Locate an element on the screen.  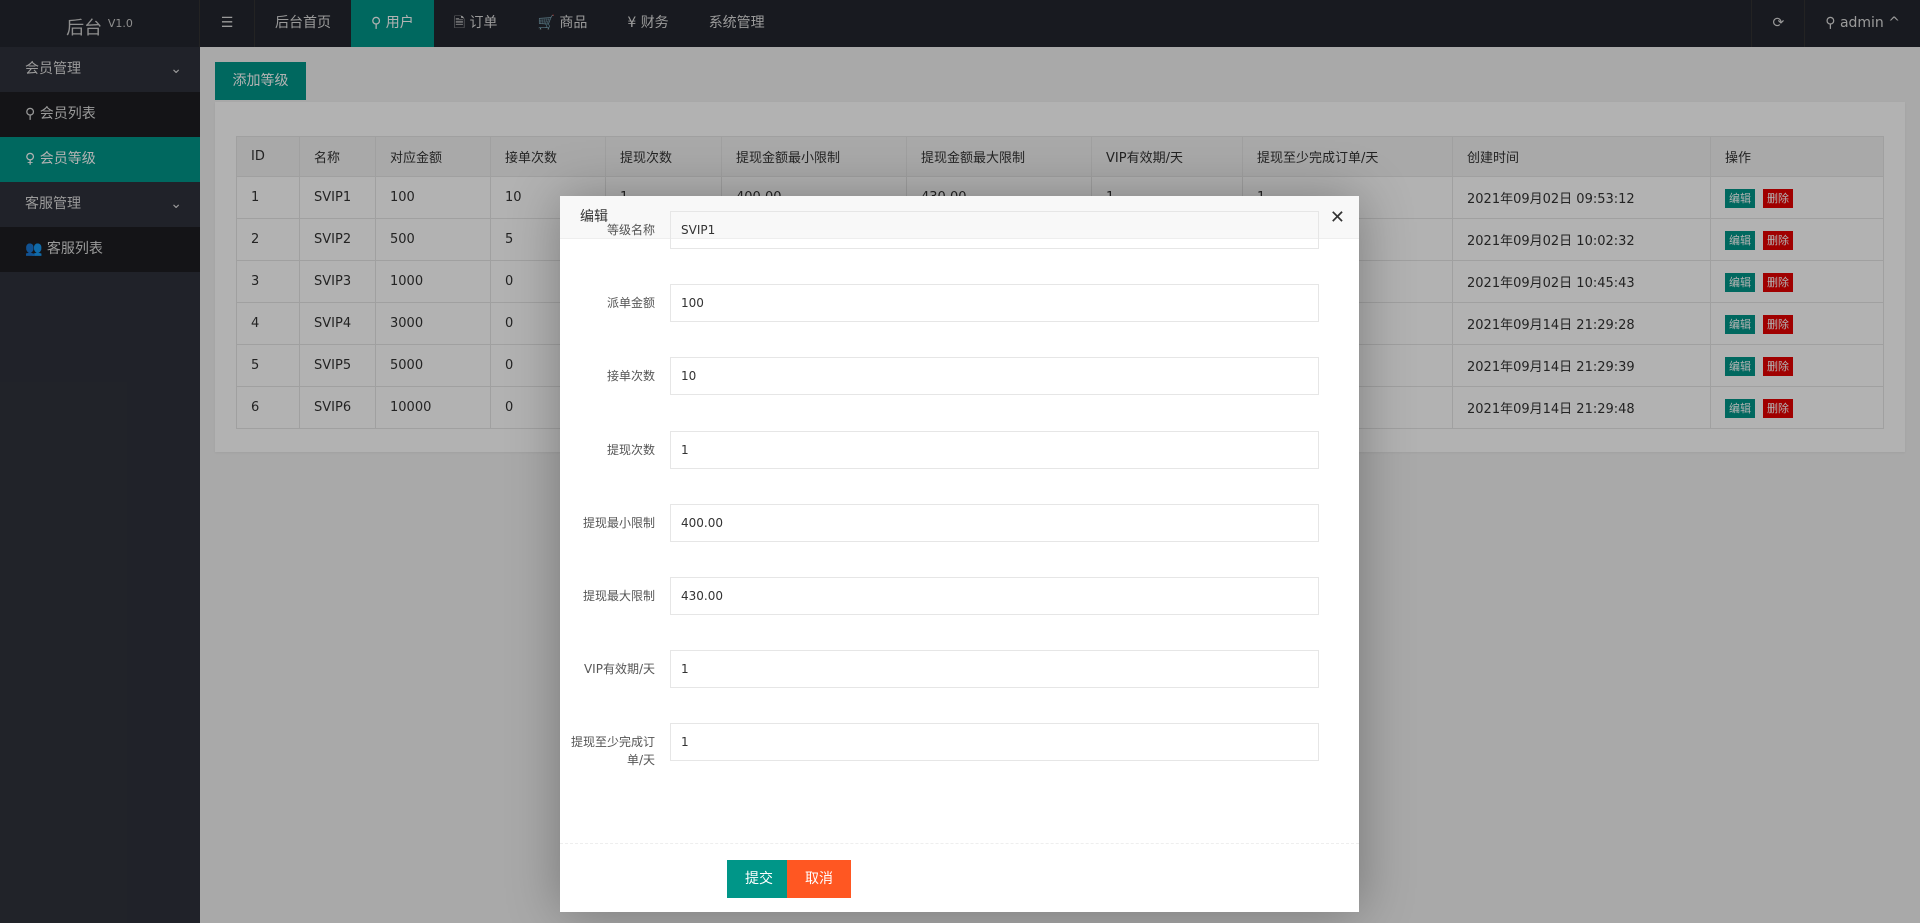
field-input: SVIP1 is located at coordinates (994, 230).